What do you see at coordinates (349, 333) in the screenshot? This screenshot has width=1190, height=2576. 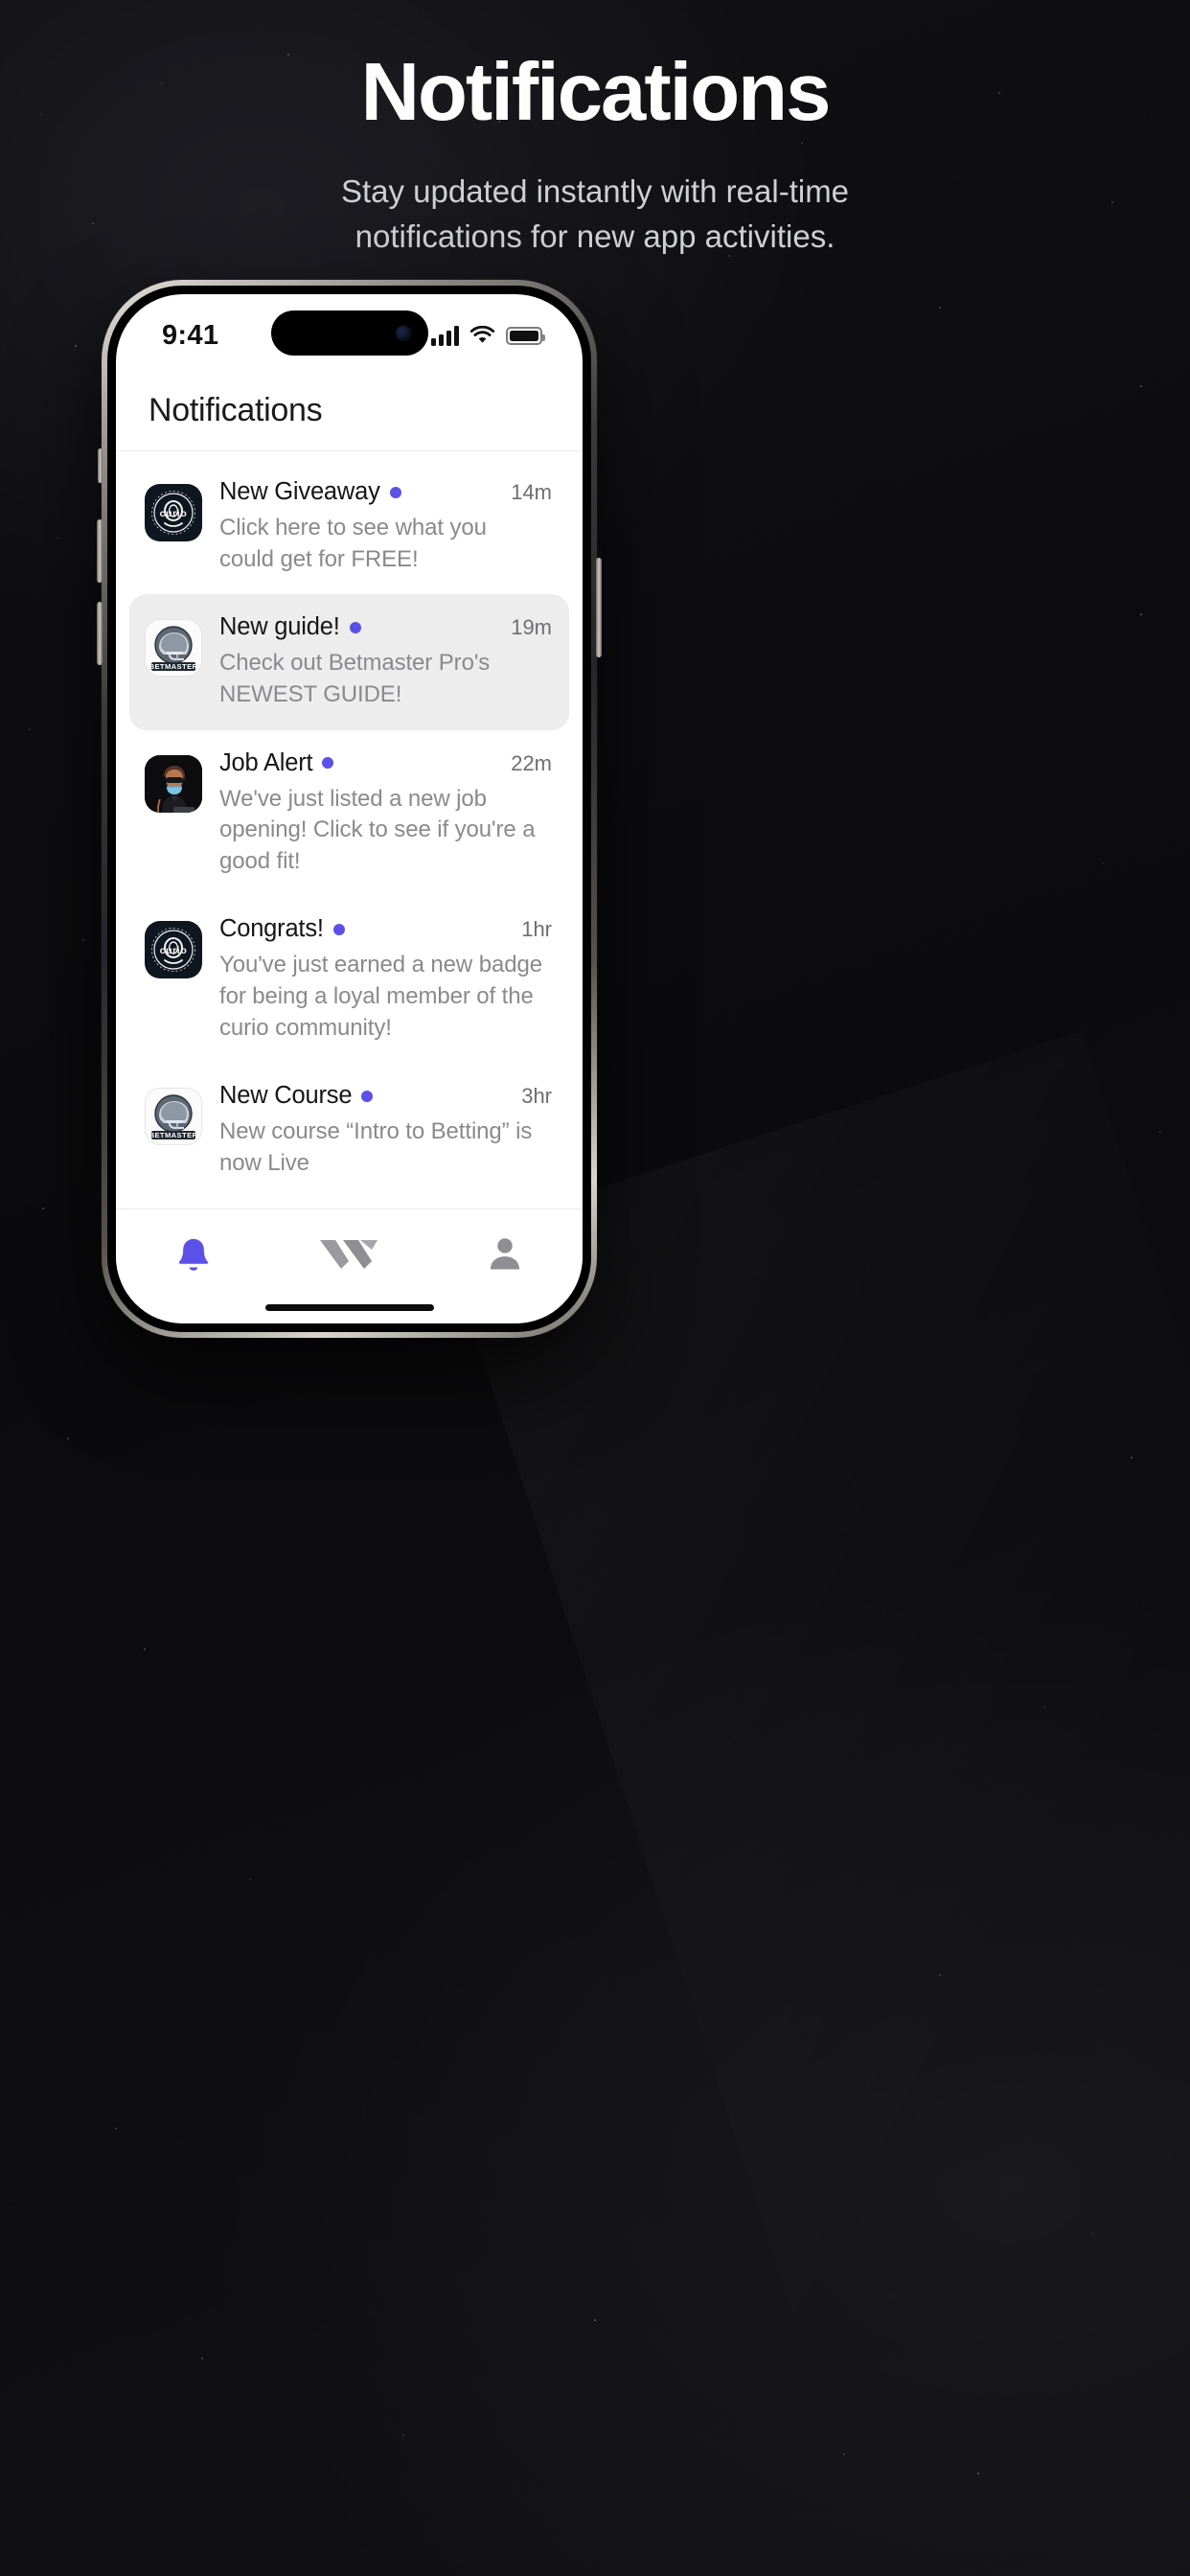 I see `dynamic-island` at bounding box center [349, 333].